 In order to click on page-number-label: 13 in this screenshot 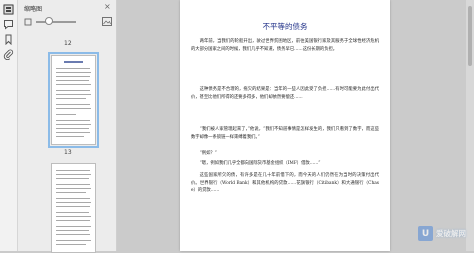, I will do `click(68, 152)`.